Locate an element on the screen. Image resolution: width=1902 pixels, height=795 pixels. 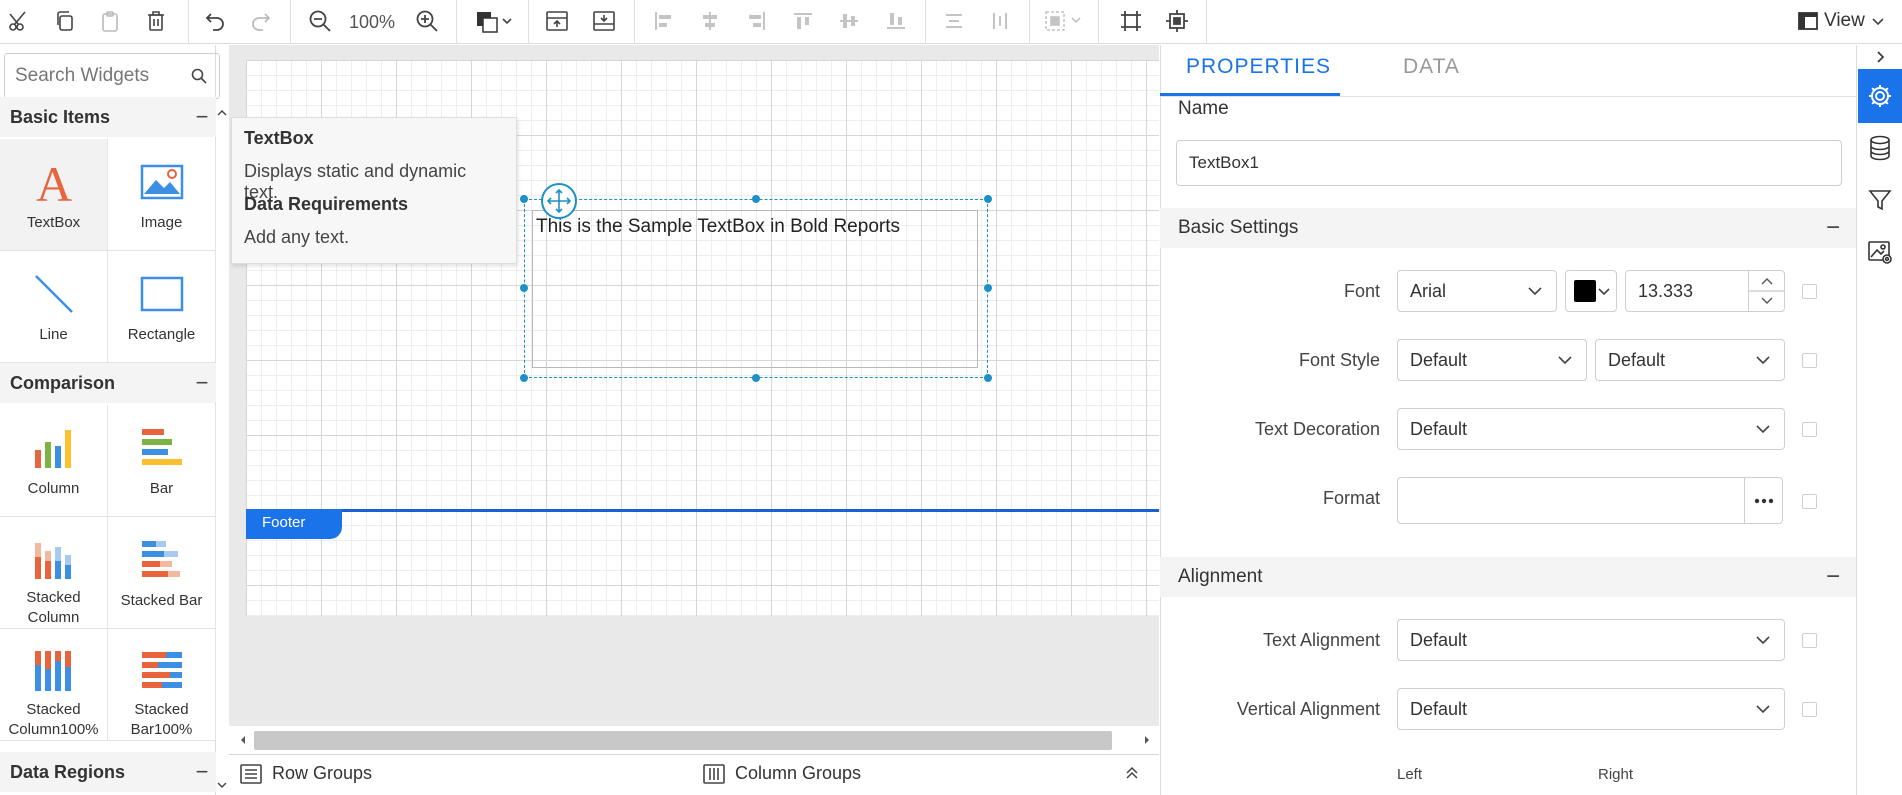
font-checkbox is located at coordinates (1809, 291).